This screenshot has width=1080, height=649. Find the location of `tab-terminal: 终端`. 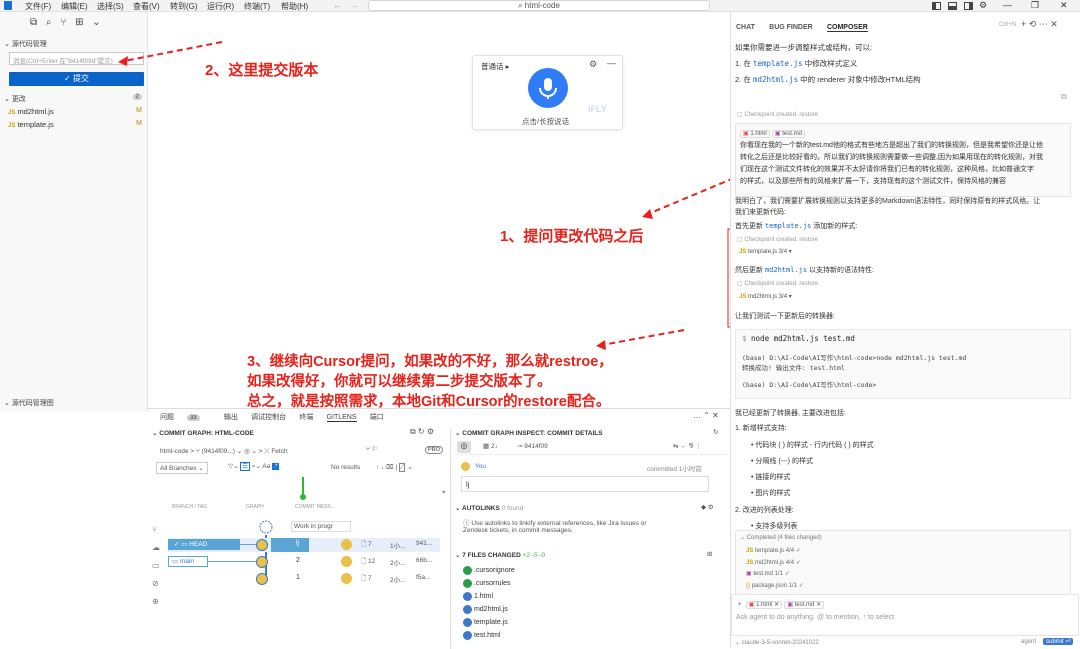

tab-terminal: 终端 is located at coordinates (306, 417).